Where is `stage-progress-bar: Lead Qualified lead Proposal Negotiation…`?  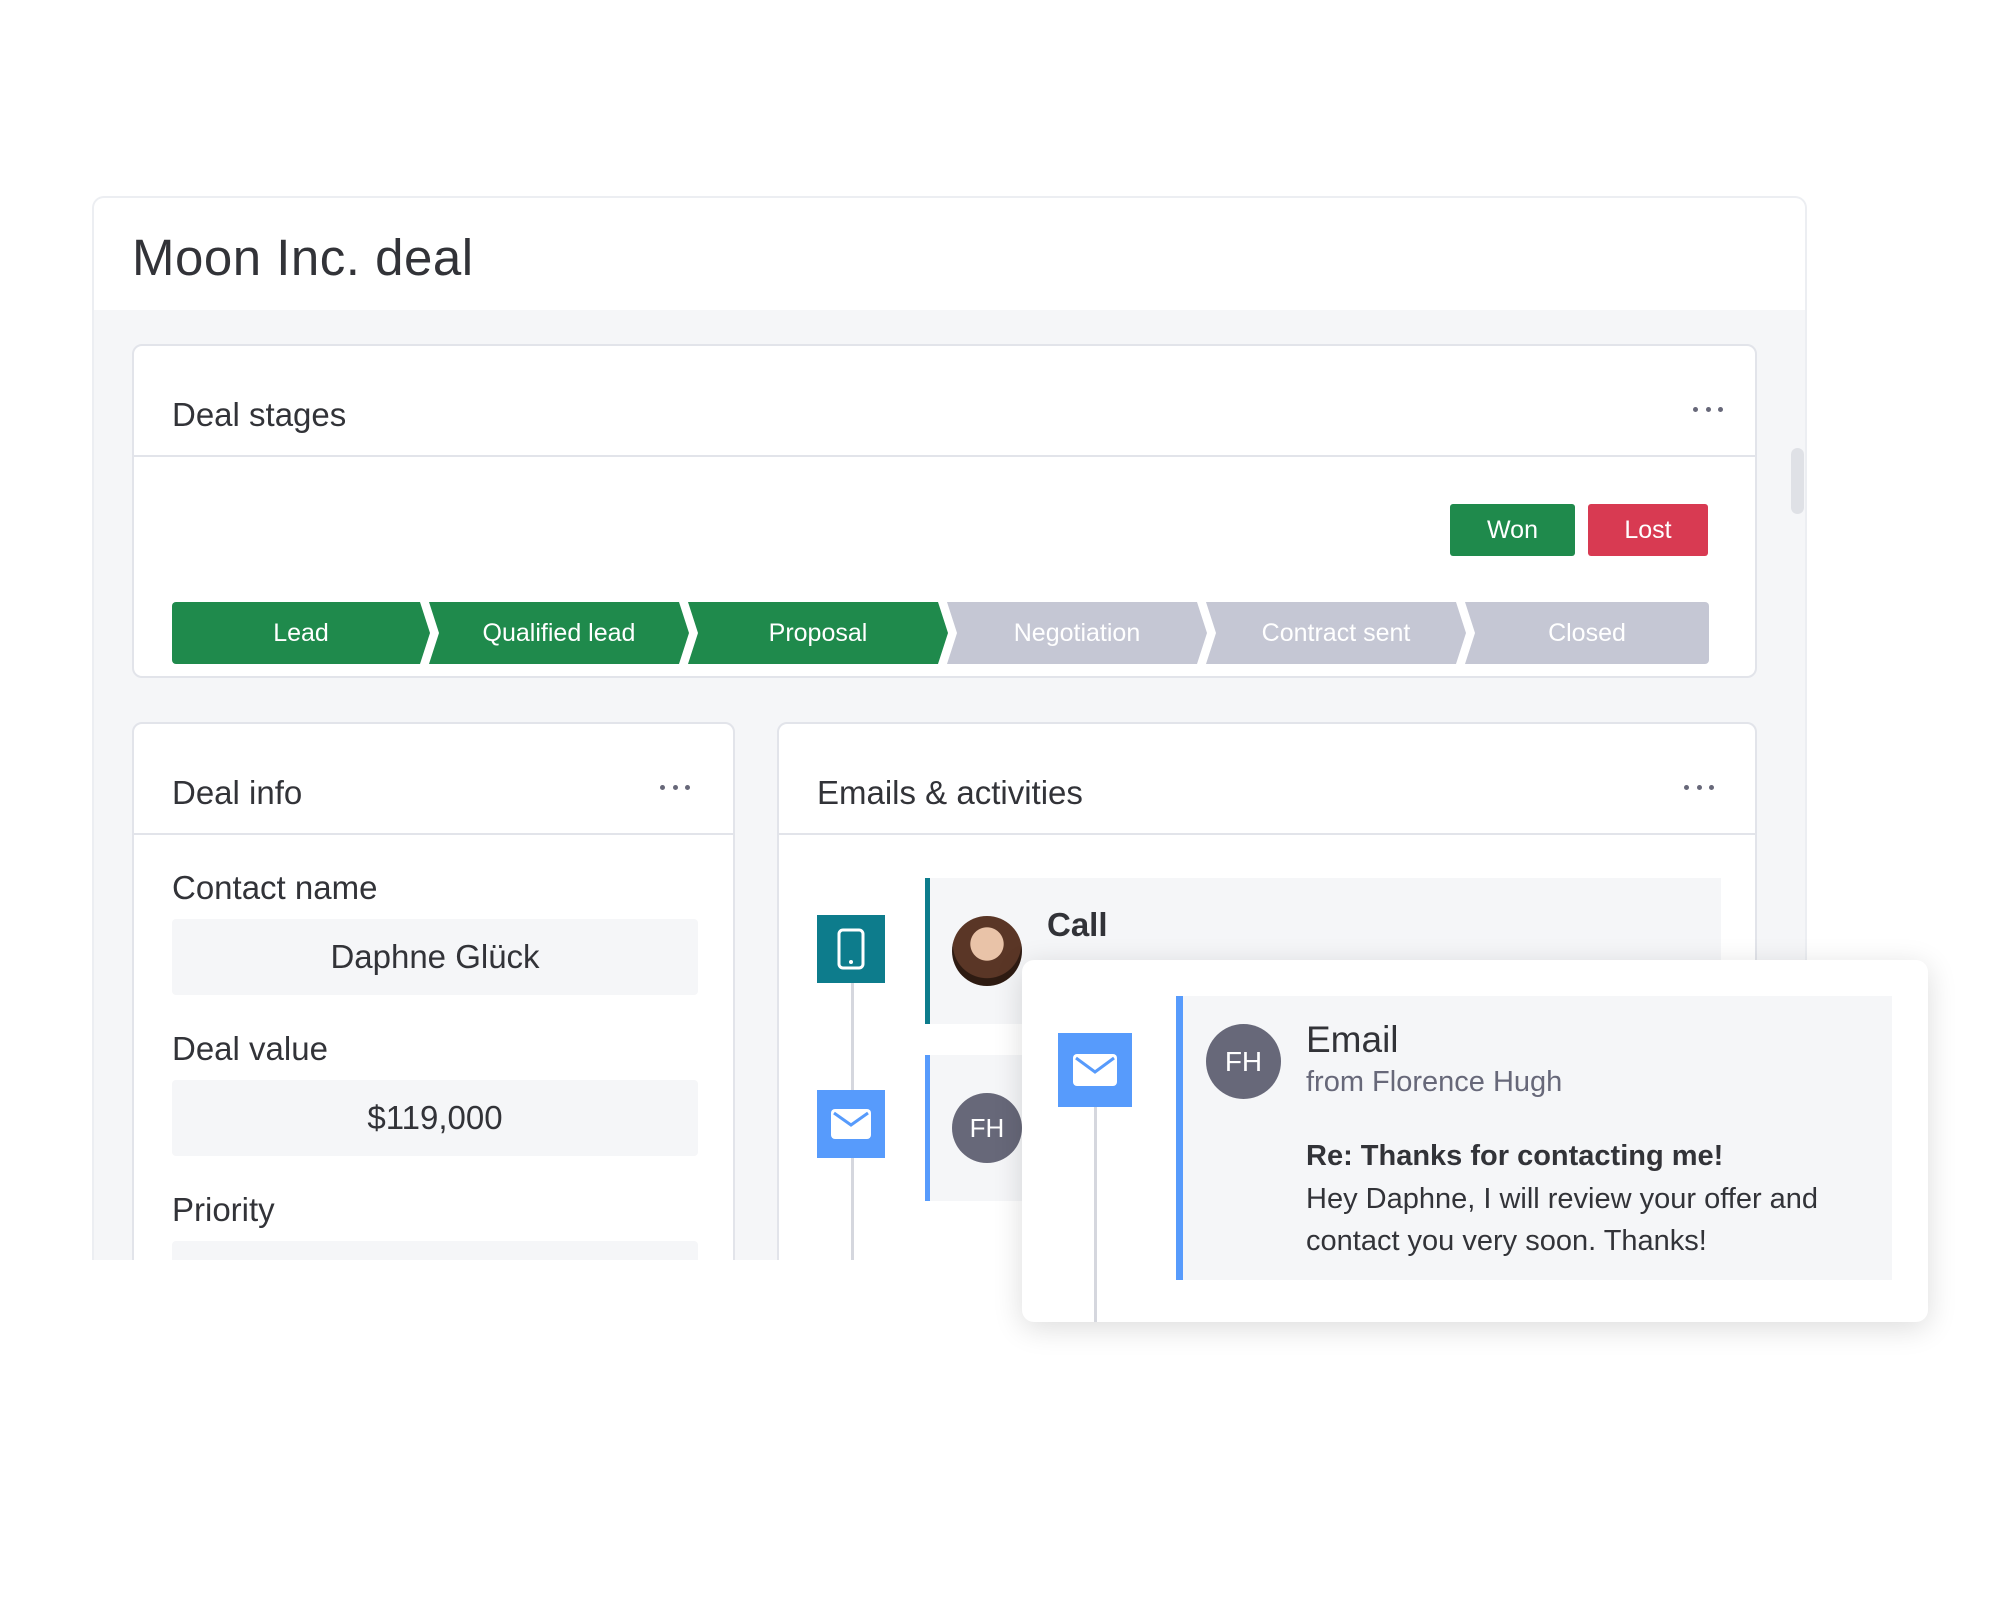
stage-progress-bar: Lead Qualified lead Proposal Negotiation… is located at coordinates (940, 633).